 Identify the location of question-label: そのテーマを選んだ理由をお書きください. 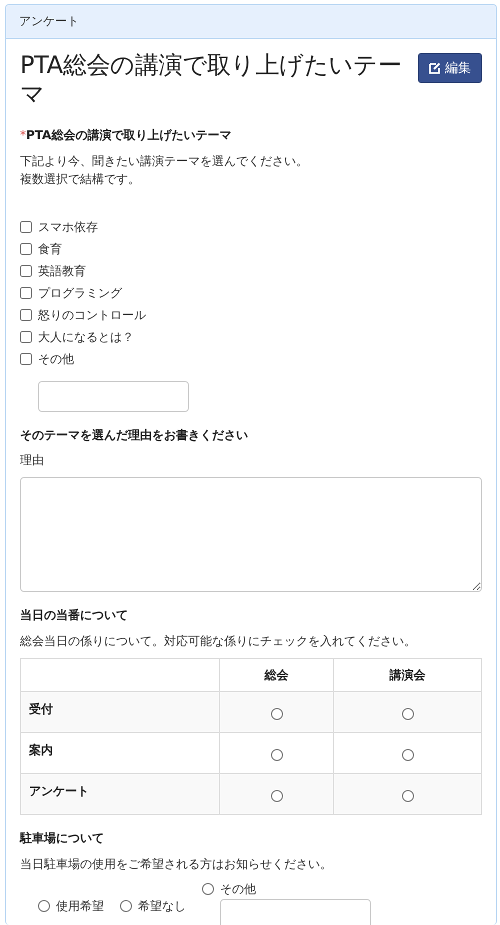
(134, 435).